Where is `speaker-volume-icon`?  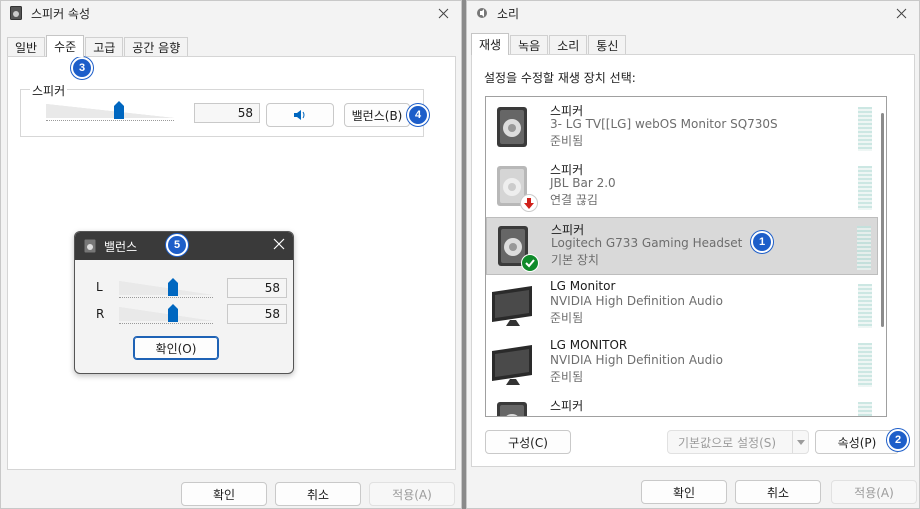
speaker-volume-icon is located at coordinates (299, 115).